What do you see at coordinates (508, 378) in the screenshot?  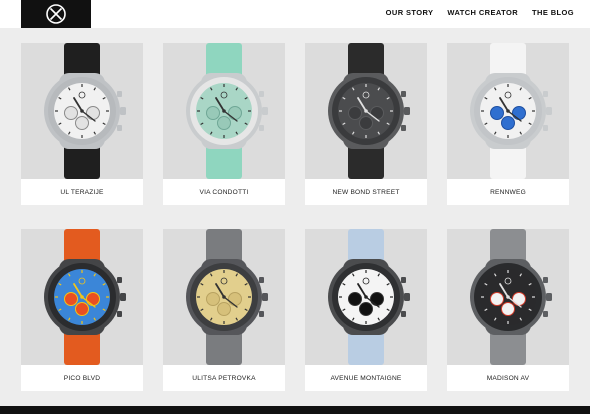 I see `watch-name: MADISON AV` at bounding box center [508, 378].